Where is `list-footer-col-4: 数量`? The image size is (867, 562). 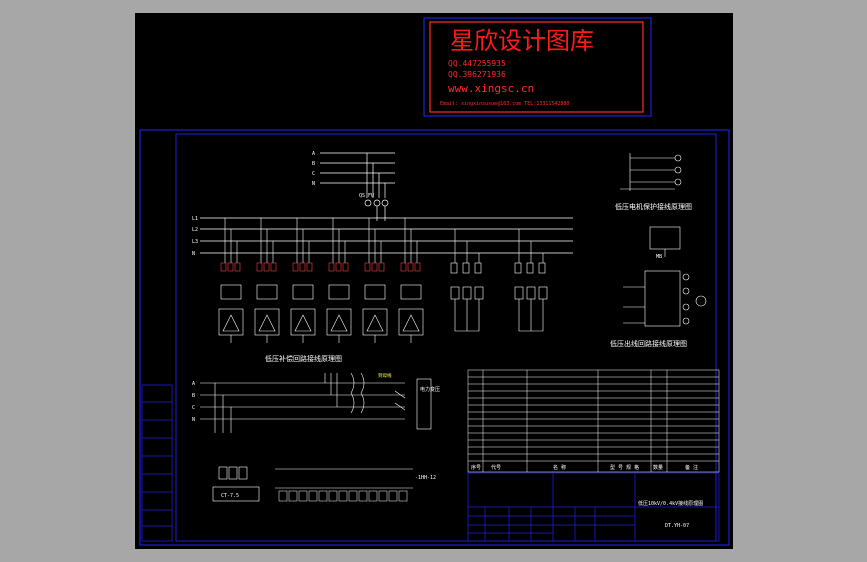 list-footer-col-4: 数量 is located at coordinates (658, 467).